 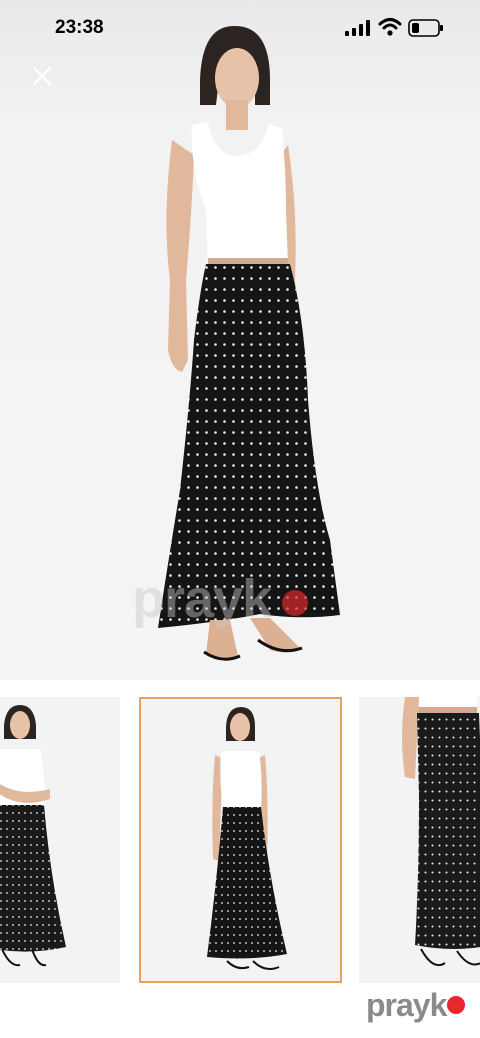 What do you see at coordinates (79, 27) in the screenshot?
I see `status-time: 23:38` at bounding box center [79, 27].